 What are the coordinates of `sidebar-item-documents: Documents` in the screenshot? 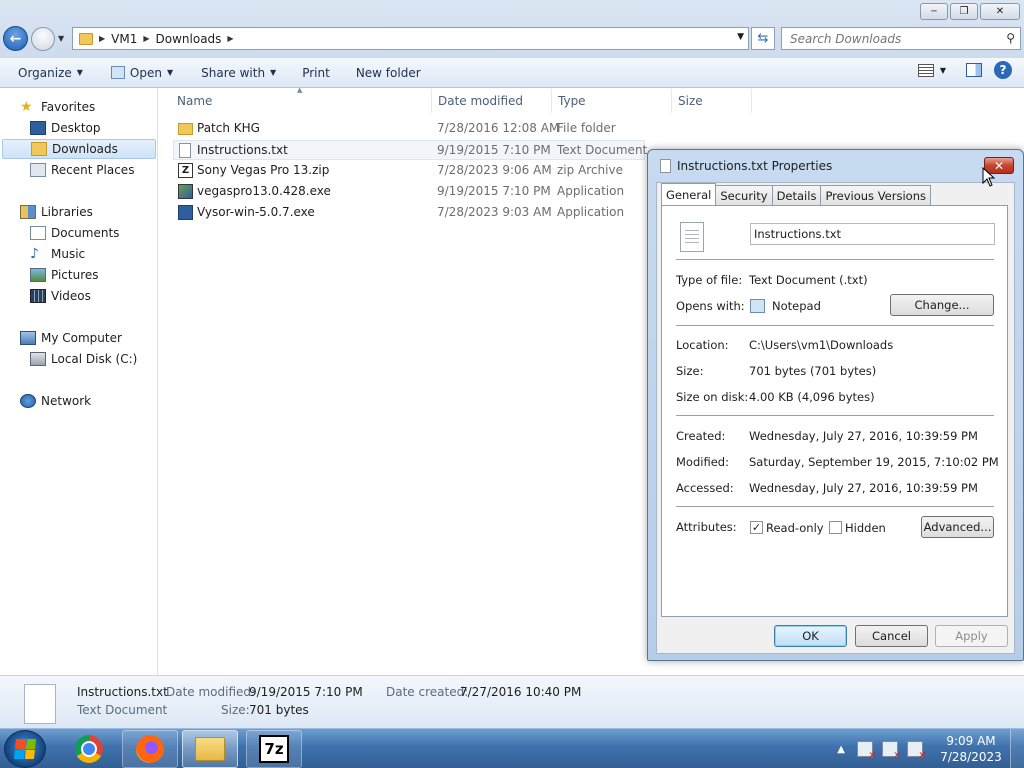 It's located at (74, 233).